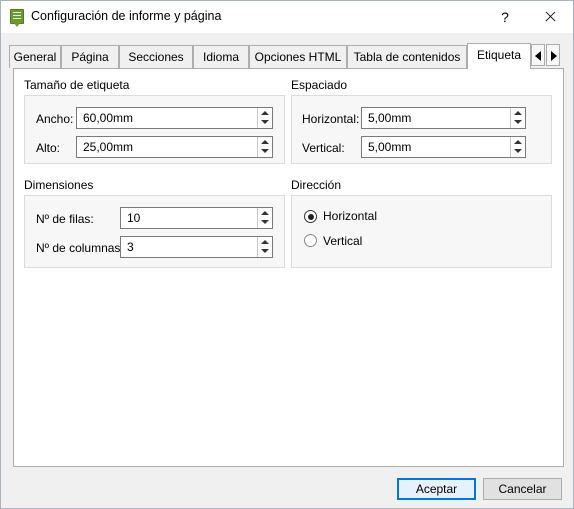 Image resolution: width=574 pixels, height=509 pixels. I want to click on direction-group: Horizontal Vertical, so click(421, 231).